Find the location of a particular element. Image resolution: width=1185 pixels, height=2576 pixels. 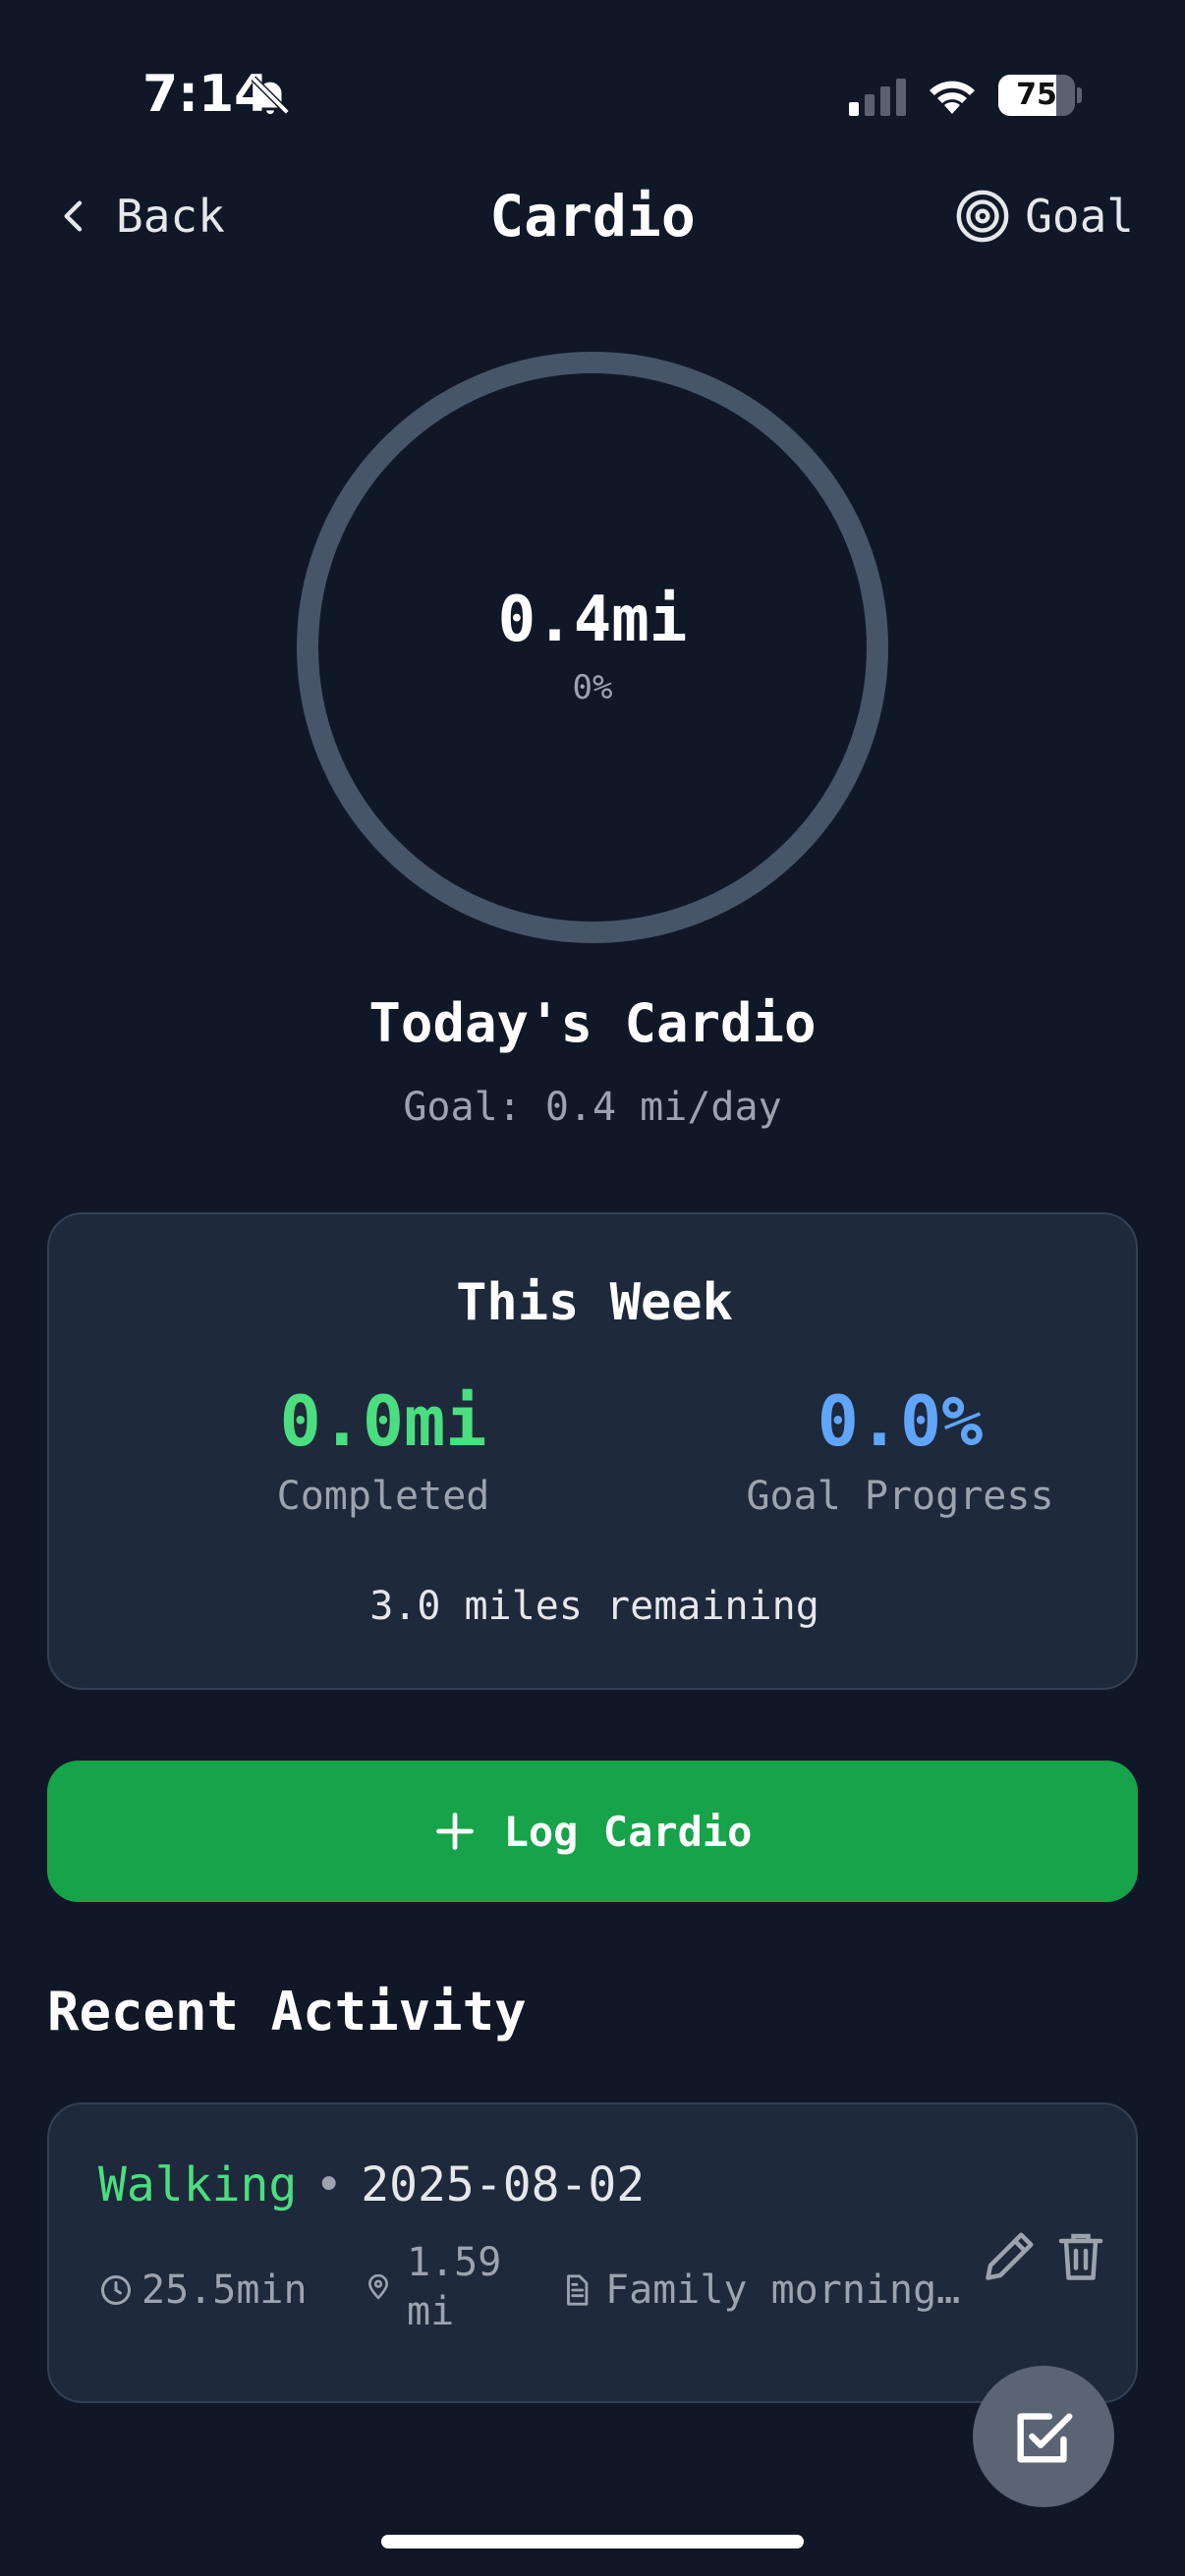

target-icon is located at coordinates (983, 216).